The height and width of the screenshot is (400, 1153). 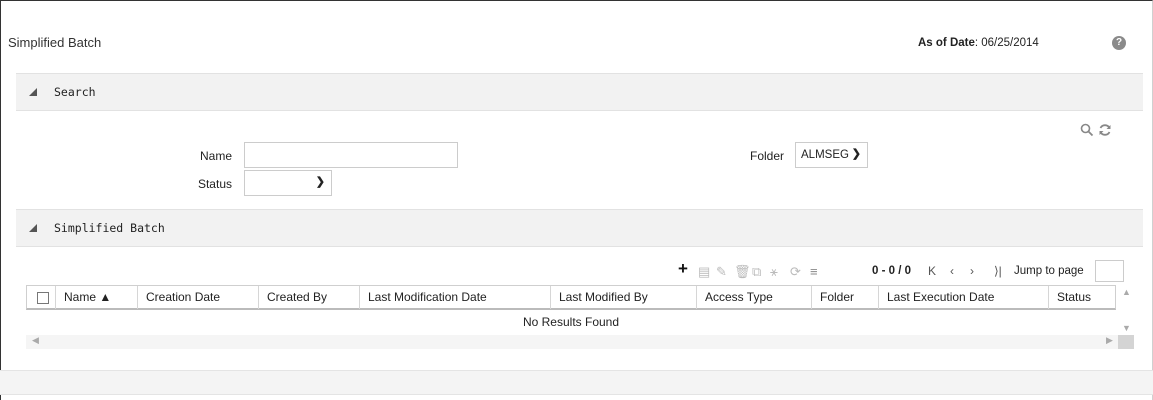 What do you see at coordinates (742, 272) in the screenshot?
I see `delete-icon: 🗑` at bounding box center [742, 272].